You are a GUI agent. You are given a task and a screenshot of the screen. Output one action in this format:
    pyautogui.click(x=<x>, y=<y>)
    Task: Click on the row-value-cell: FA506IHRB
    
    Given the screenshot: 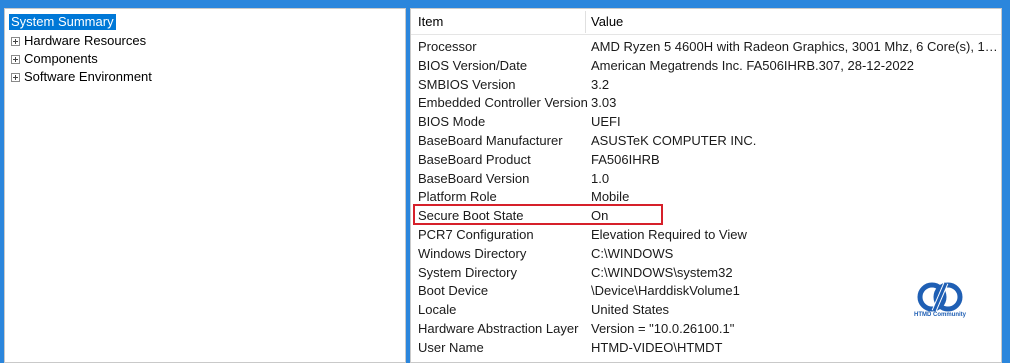 What is the action you would take?
    pyautogui.click(x=625, y=159)
    